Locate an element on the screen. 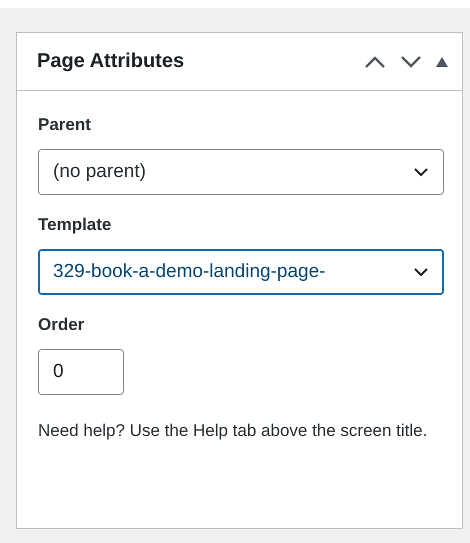 This screenshot has height=543, width=470. order-input: 0 is located at coordinates (81, 372).